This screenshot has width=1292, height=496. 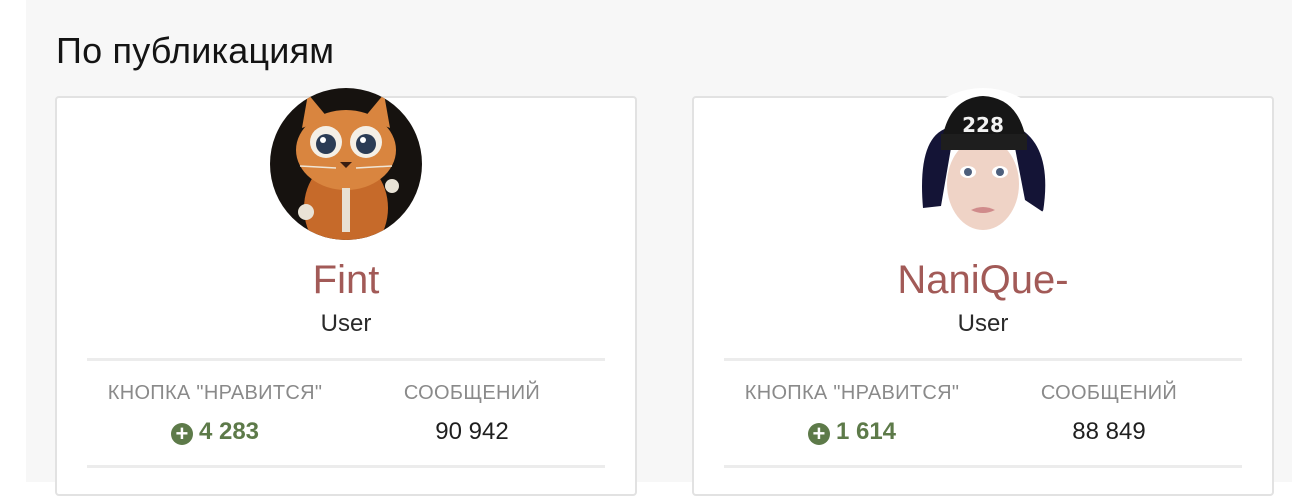 I want to click on svg-text: 228, so click(x=983, y=125).